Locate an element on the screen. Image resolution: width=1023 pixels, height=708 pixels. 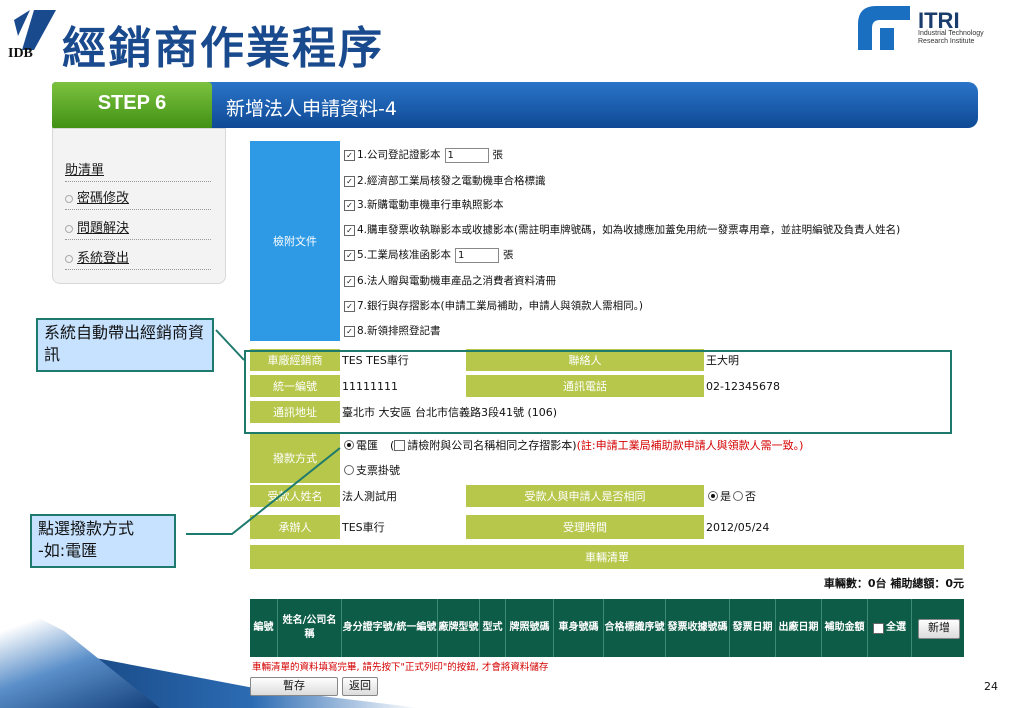
vehicle-summary: 車輛數：0台 補助總額：0元 is located at coordinates (893, 583).